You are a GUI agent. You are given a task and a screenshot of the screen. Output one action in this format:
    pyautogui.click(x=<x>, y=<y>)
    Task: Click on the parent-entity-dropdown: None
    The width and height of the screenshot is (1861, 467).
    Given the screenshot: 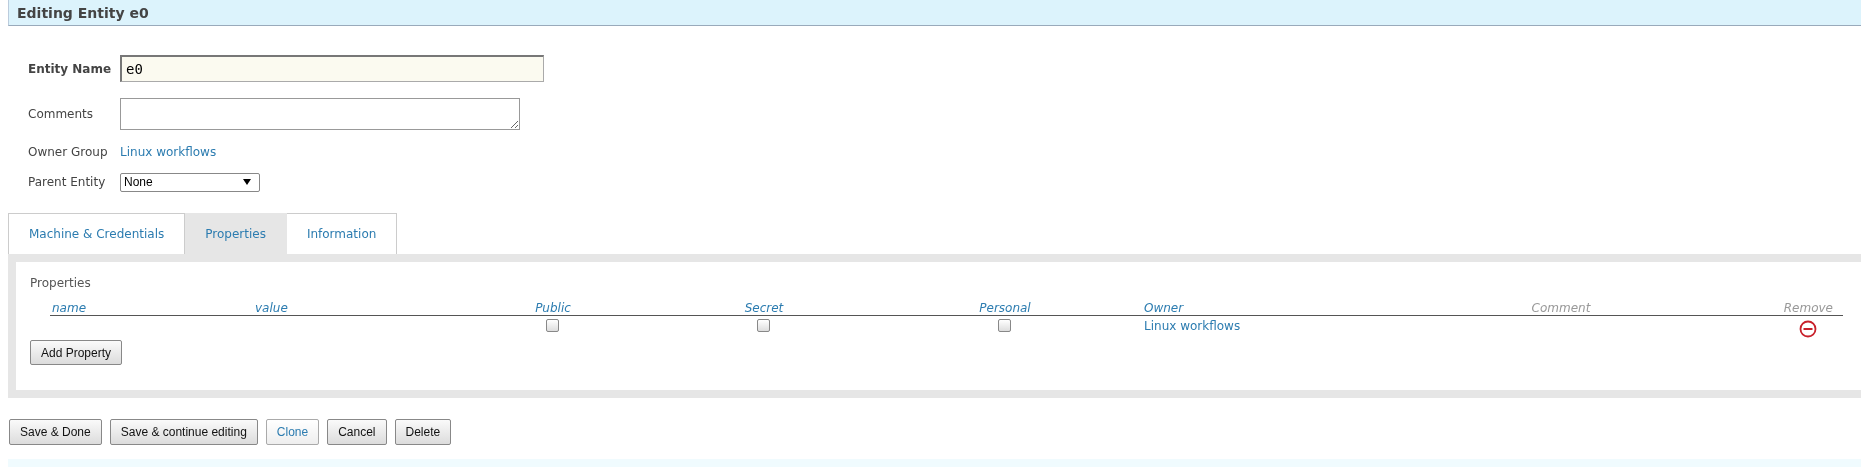 What is the action you would take?
    pyautogui.click(x=190, y=182)
    